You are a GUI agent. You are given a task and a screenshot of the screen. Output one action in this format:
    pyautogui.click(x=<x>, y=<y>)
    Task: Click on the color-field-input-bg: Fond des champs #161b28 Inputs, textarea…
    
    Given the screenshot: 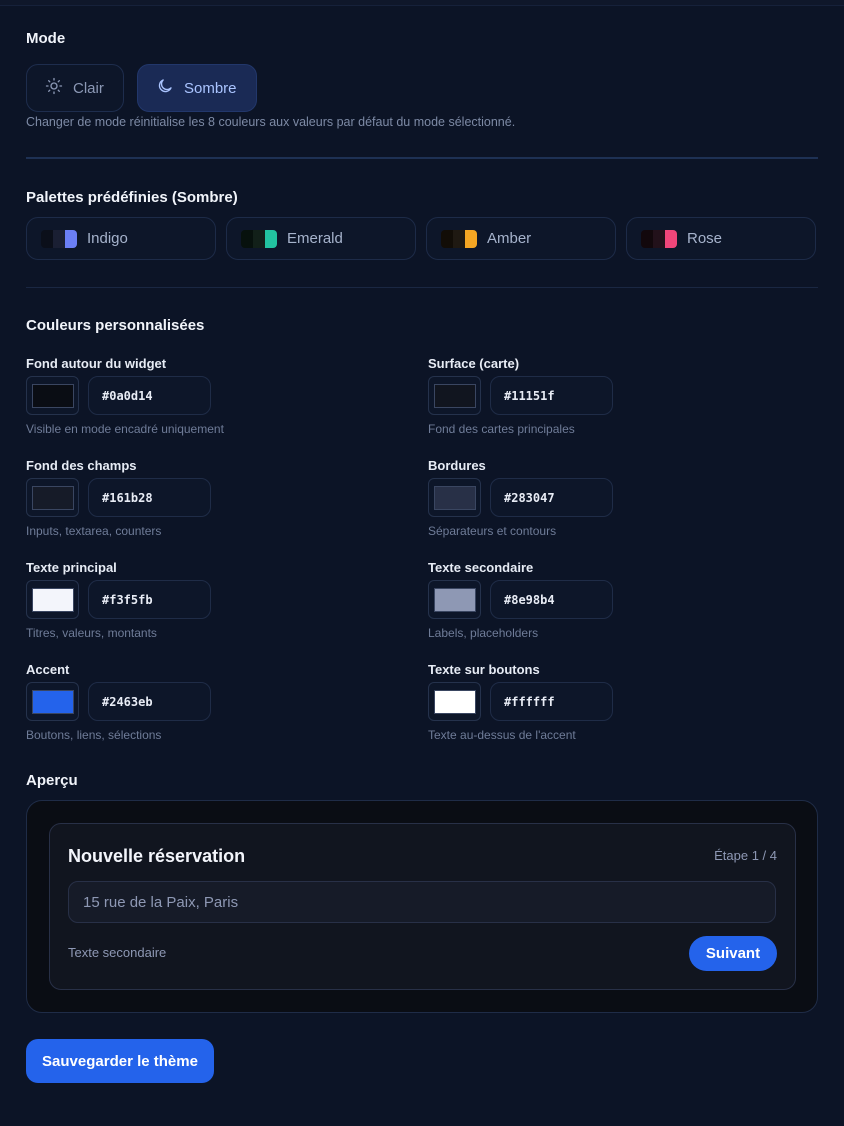 What is the action you would take?
    pyautogui.click(x=216, y=503)
    